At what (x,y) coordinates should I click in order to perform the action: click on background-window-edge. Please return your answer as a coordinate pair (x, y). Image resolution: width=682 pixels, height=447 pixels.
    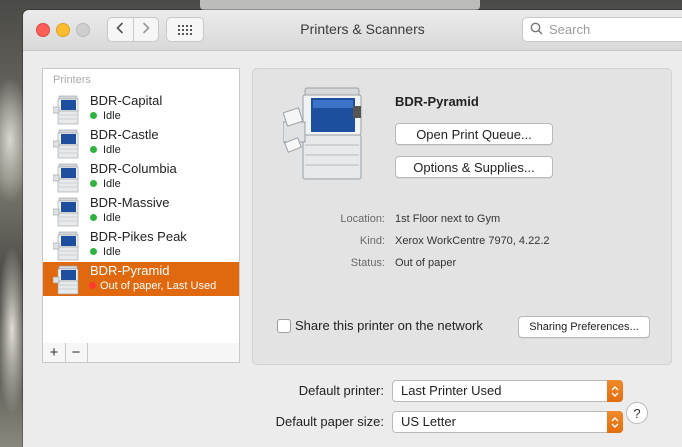
    Looking at the image, I should click on (340, 5).